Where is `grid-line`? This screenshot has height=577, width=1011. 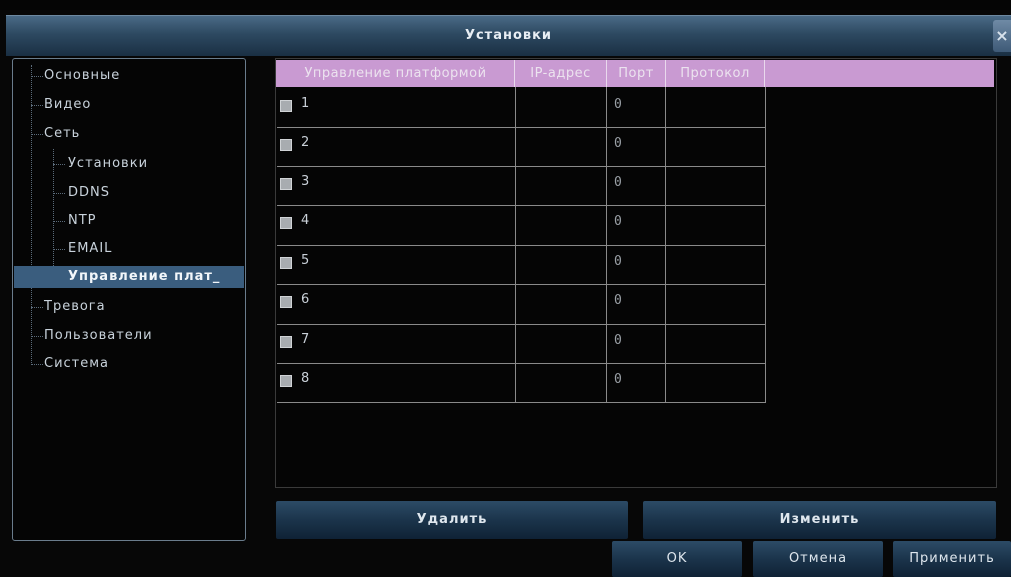 grid-line is located at coordinates (765, 245).